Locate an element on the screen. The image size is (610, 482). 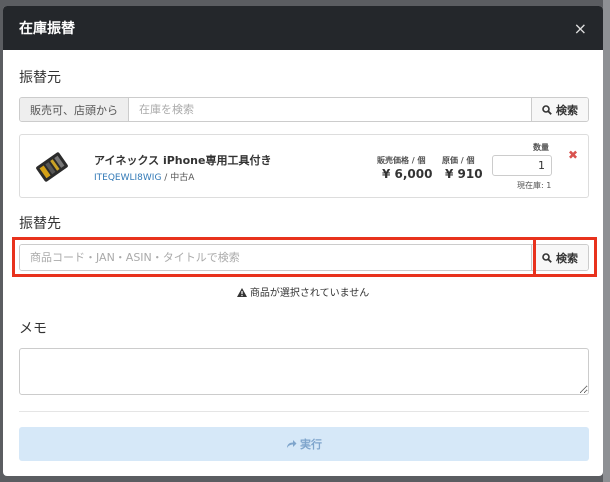
close-button: × is located at coordinates (580, 28).